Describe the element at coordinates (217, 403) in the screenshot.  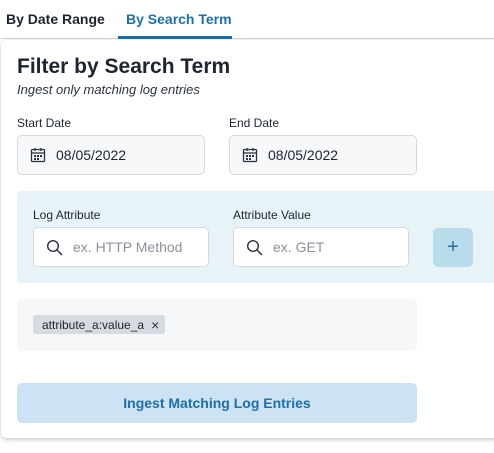
I see `ingest-matching-button: Ingest Matching Log Entries` at that location.